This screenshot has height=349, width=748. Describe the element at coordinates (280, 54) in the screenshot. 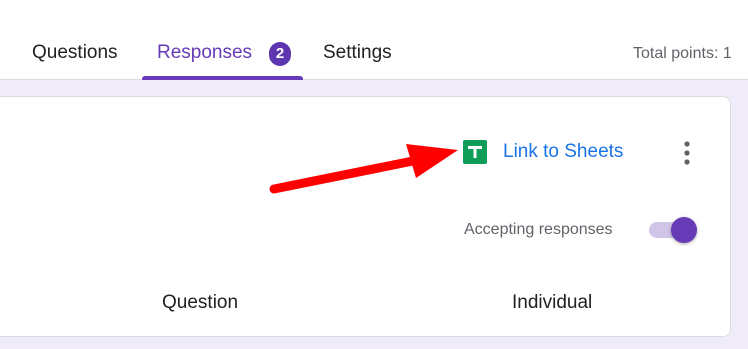

I see `responses-count-badge: 2` at that location.